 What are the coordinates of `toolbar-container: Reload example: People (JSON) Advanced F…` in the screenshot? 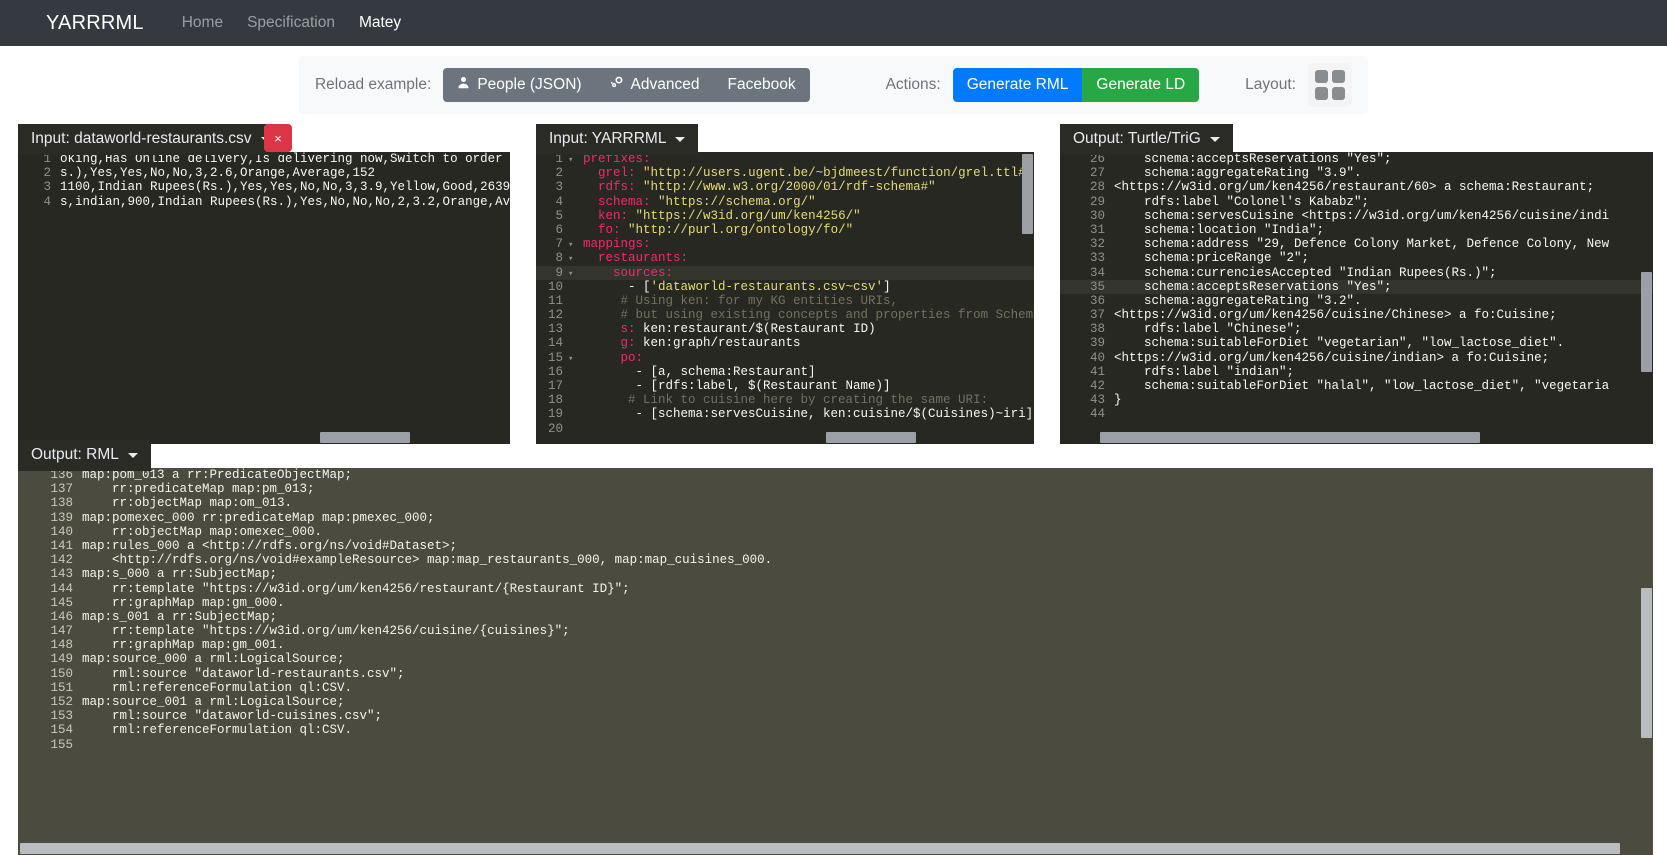 It's located at (833, 85).